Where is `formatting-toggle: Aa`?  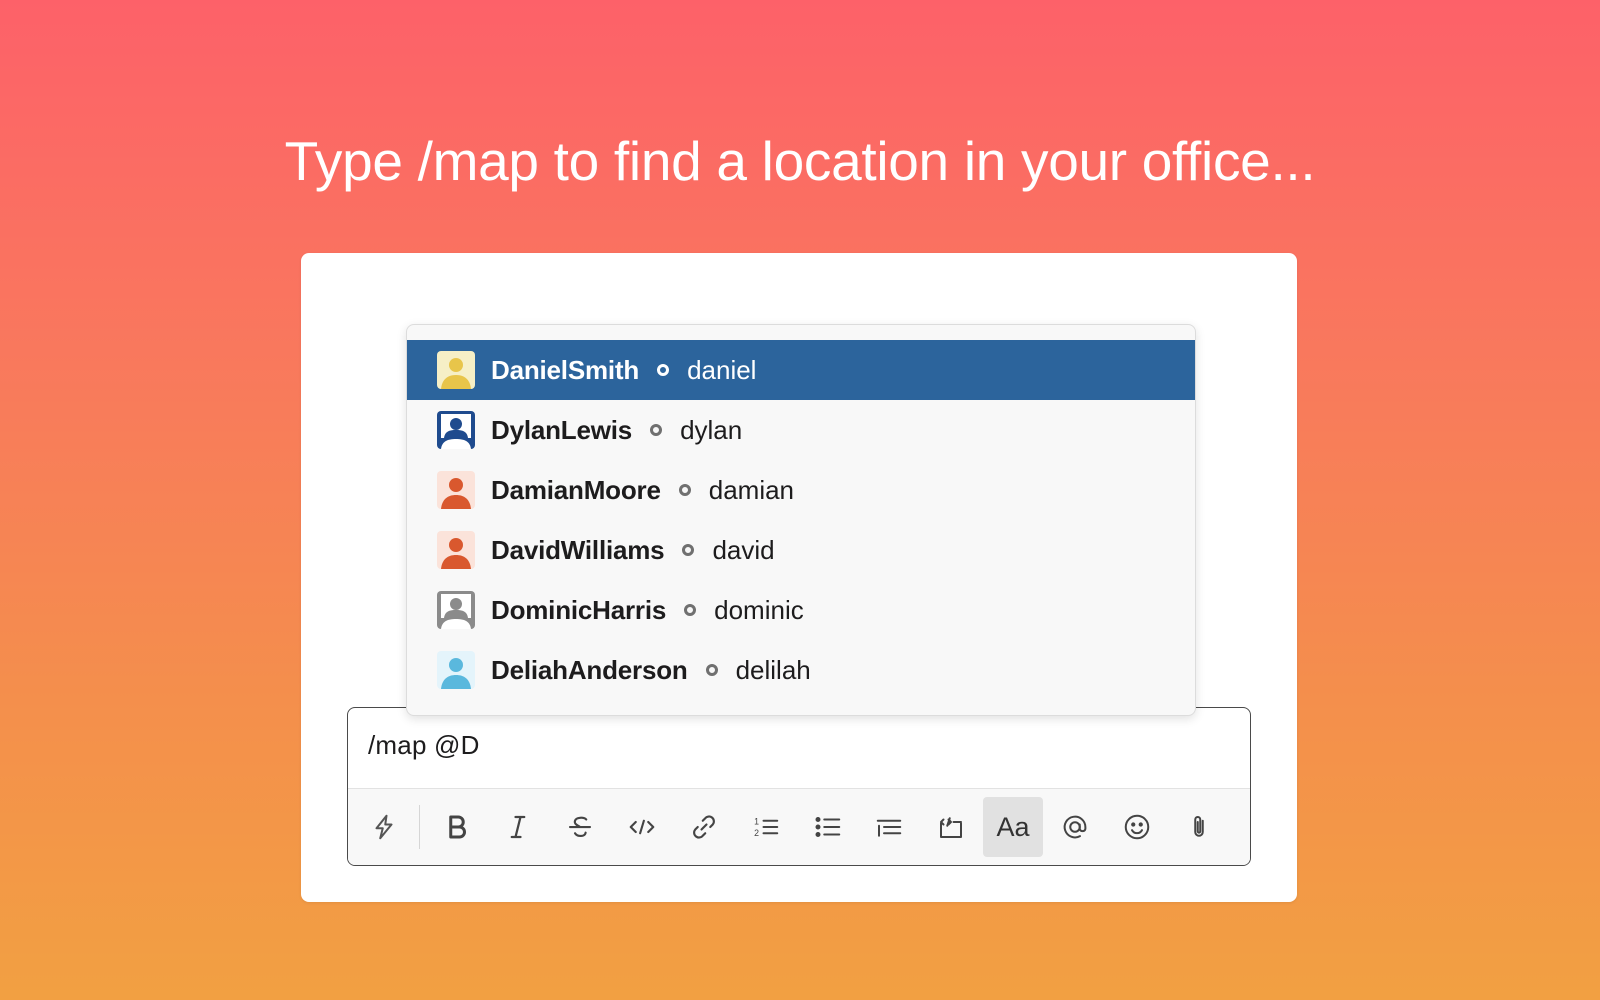
formatting-toggle: Aa is located at coordinates (1013, 827).